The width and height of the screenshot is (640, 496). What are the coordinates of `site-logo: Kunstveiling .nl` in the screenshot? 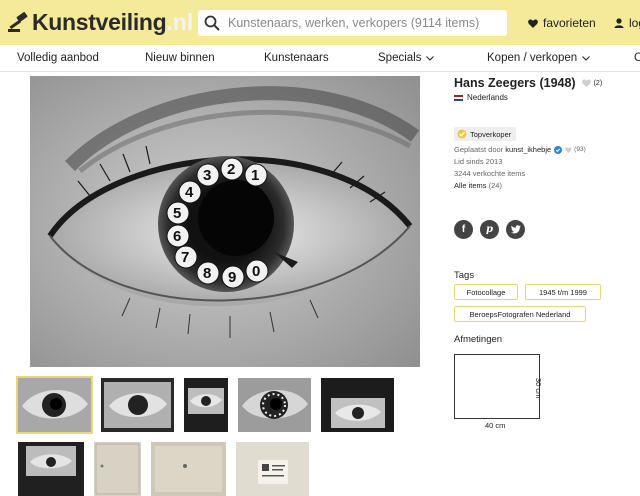 It's located at (100, 22).